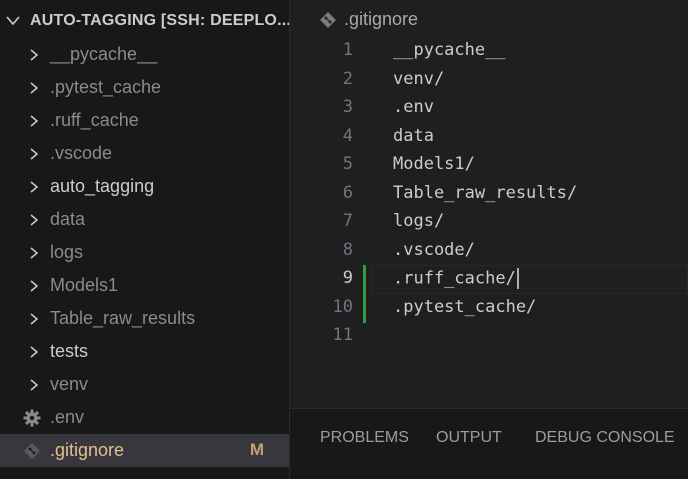  I want to click on tab-debug-console: DEBUG CONSOLE, so click(605, 438).